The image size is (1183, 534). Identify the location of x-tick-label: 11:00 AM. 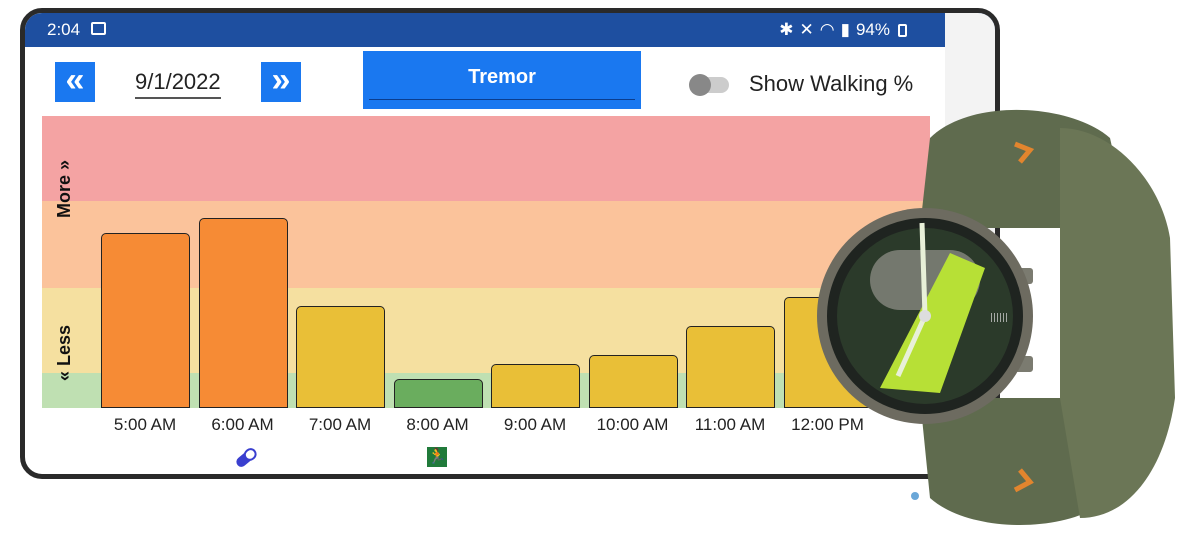
(730, 424).